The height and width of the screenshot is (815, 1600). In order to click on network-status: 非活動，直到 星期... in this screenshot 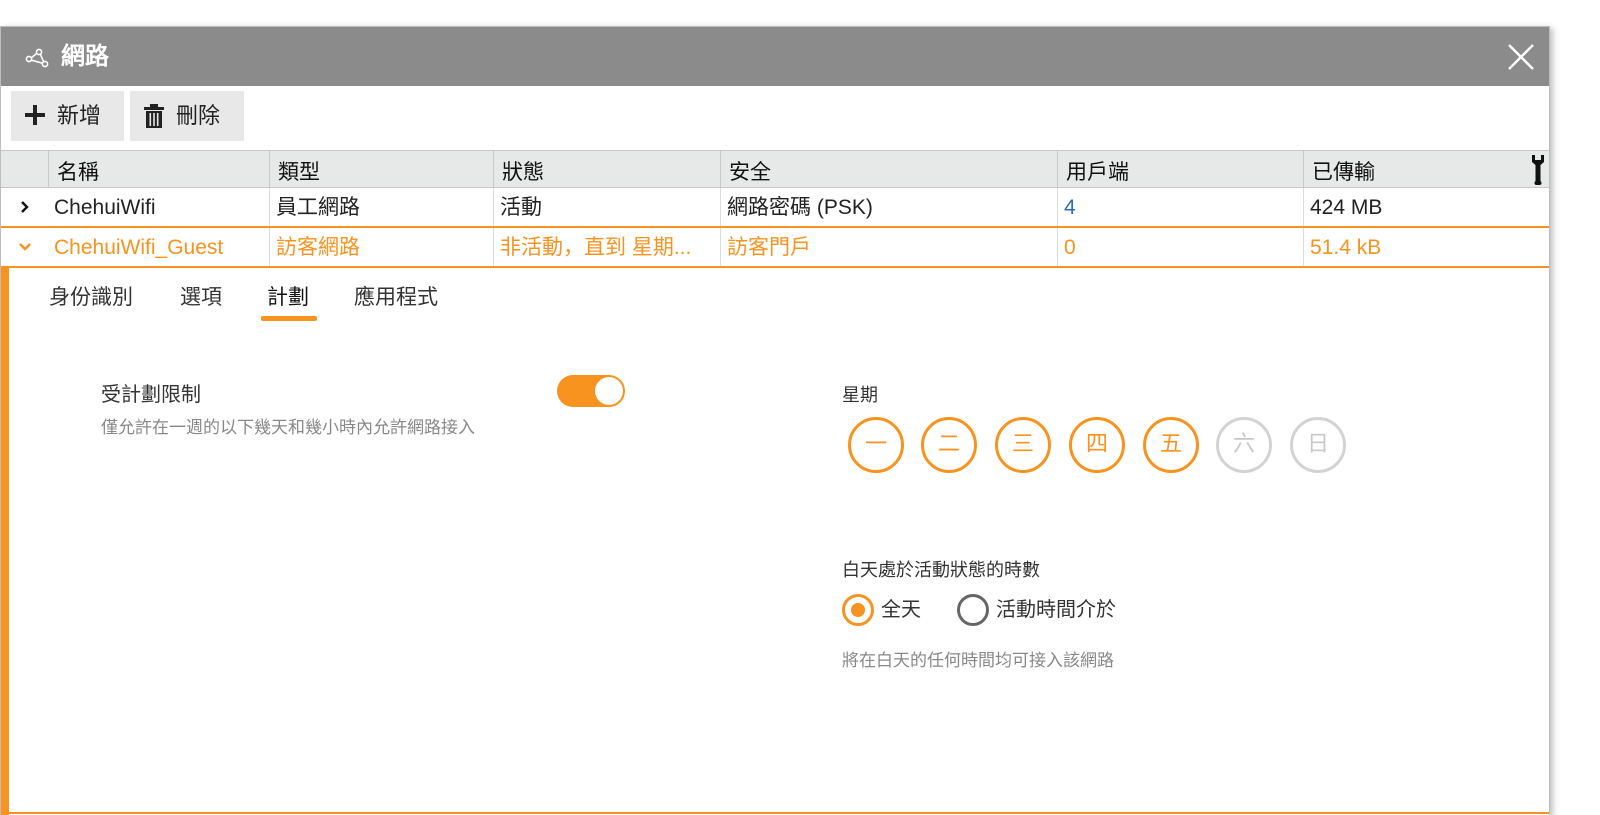, I will do `click(606, 247)`.